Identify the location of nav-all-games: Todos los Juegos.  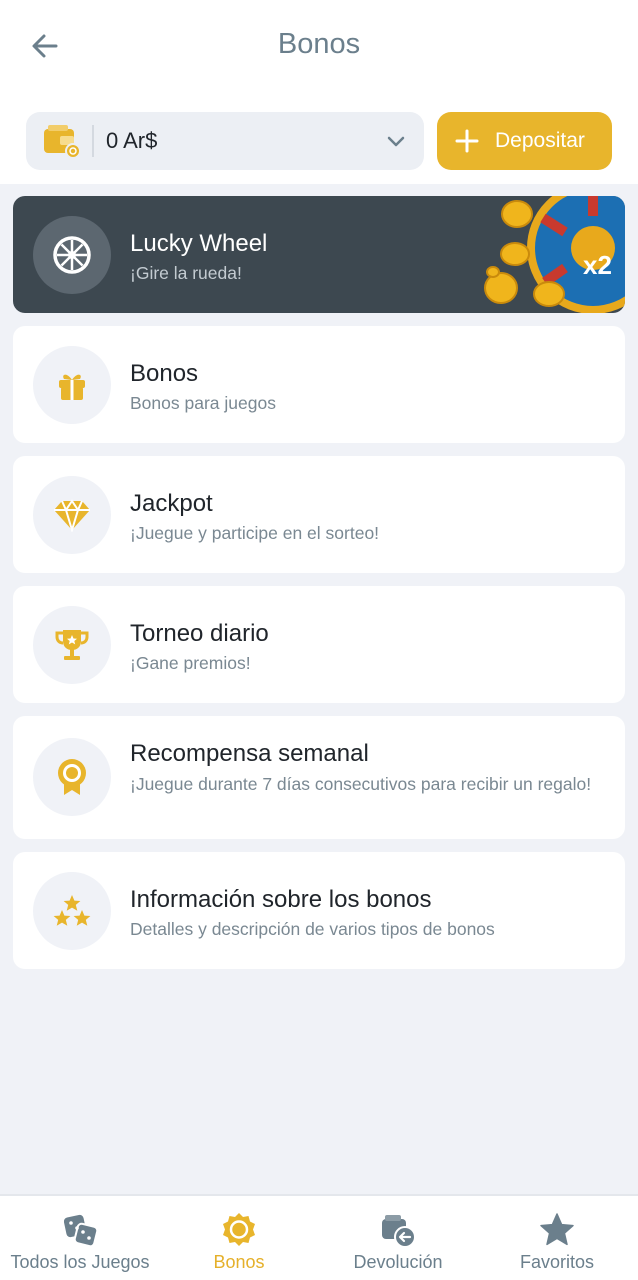
(80, 1238).